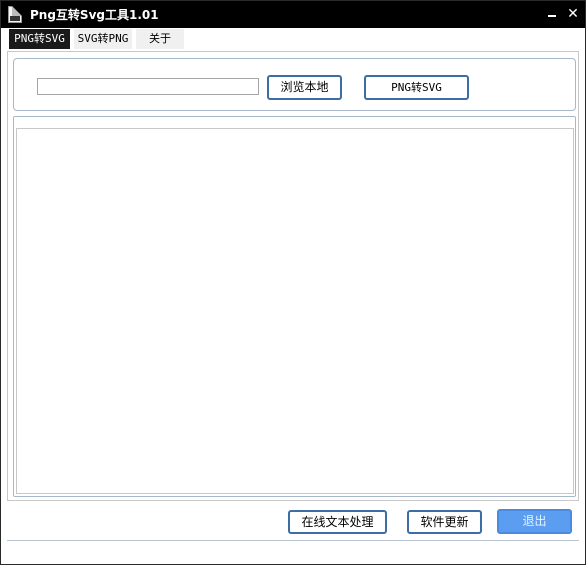 This screenshot has width=586, height=565. What do you see at coordinates (534, 521) in the screenshot?
I see `exit-button: 退出` at bounding box center [534, 521].